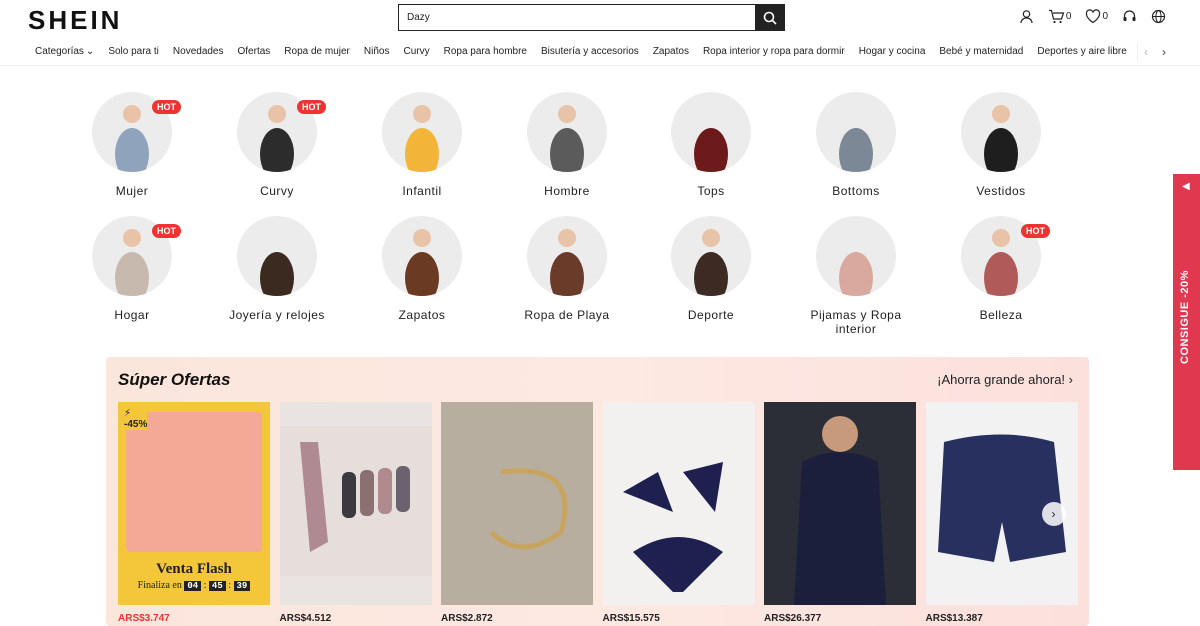 This screenshot has width=1200, height=626. I want to click on product-price: ARS$2.872, so click(467, 618).